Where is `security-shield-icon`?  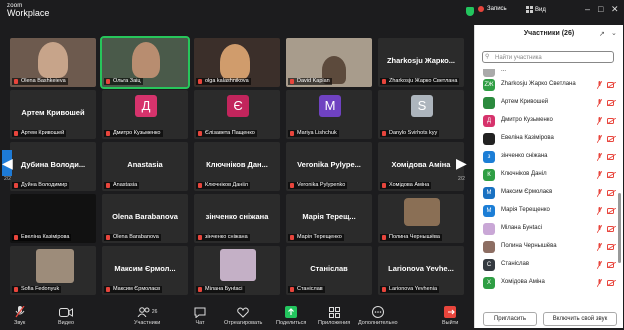
security-shield-icon is located at coordinates (470, 11).